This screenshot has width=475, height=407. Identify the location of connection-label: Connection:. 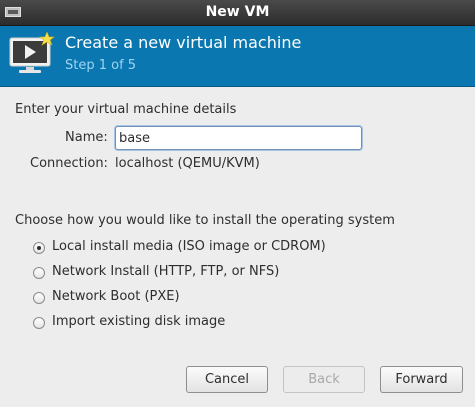
(69, 163).